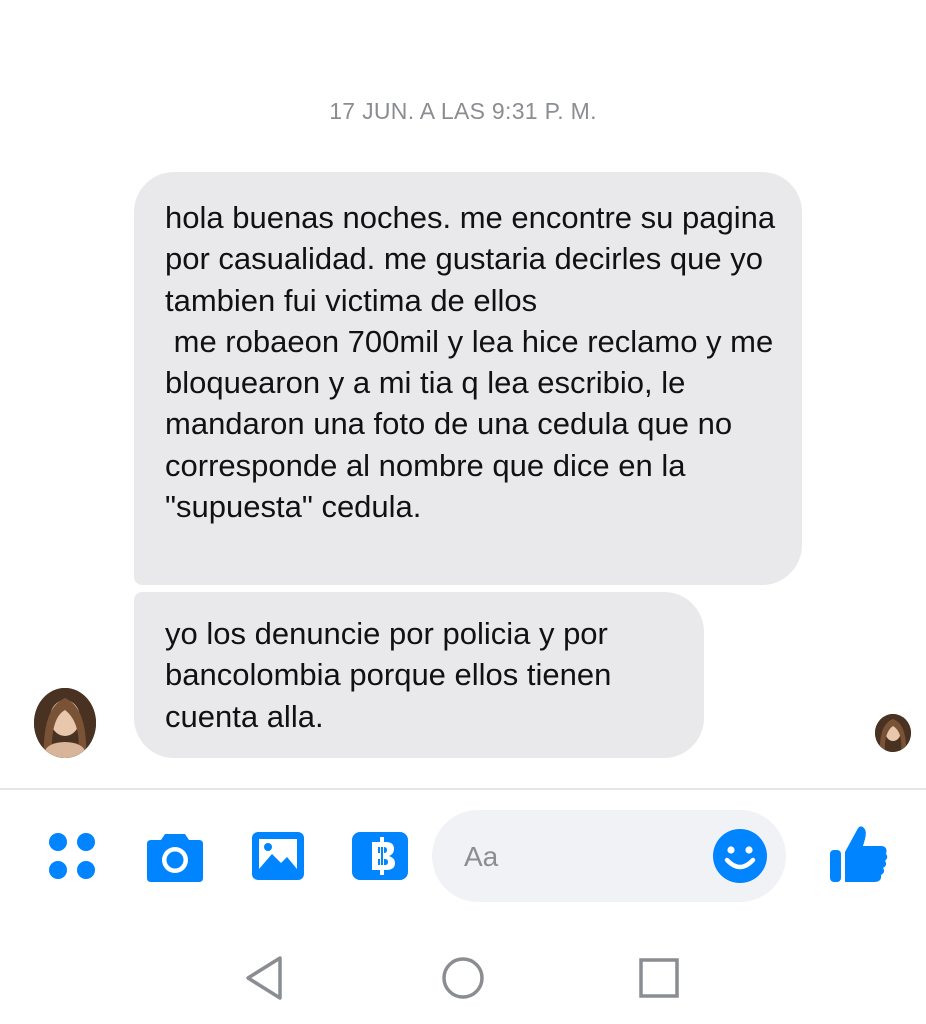  I want to click on menu-dots-icon, so click(72, 856).